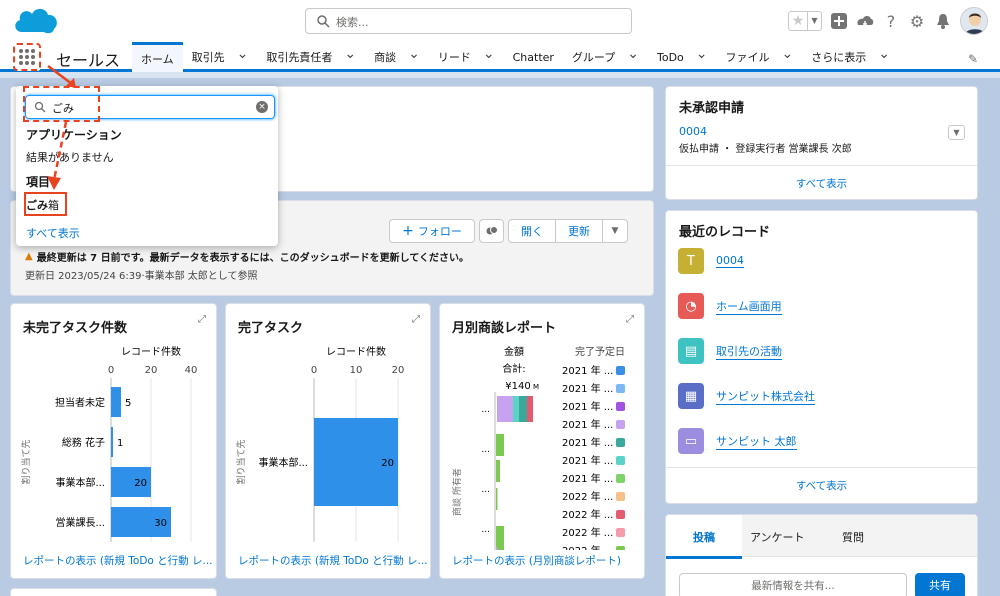 This screenshot has height=596, width=1000. Describe the element at coordinates (466, 57) in the screenshot. I see `tab-4: リード ⌄` at that location.